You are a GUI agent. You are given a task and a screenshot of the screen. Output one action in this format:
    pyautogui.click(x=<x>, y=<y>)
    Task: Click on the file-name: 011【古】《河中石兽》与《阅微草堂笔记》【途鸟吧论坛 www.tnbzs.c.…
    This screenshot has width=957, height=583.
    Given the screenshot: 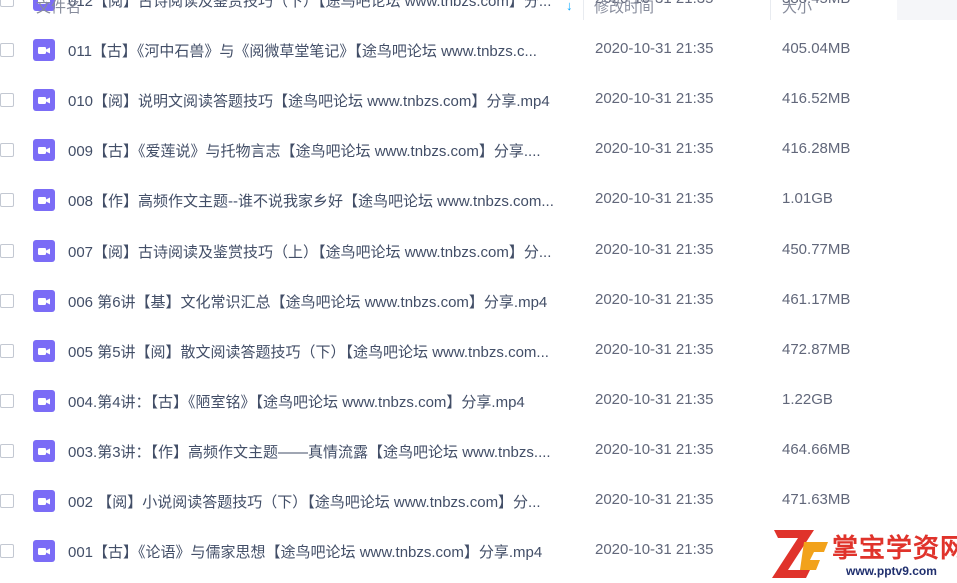 What is the action you would take?
    pyautogui.click(x=320, y=50)
    